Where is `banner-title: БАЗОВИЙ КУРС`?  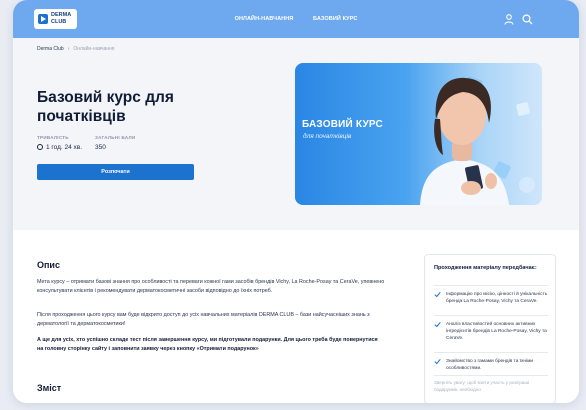 banner-title: БАЗОВИЙ КУРС is located at coordinates (342, 124).